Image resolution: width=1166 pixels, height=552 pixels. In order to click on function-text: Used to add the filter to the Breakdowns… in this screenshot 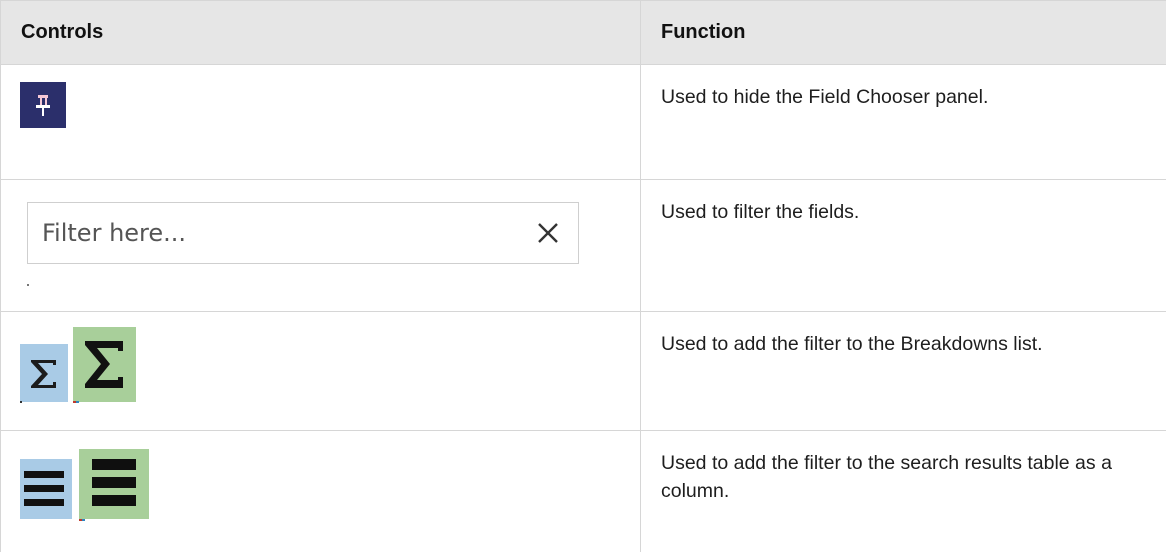, I will do `click(903, 371)`.